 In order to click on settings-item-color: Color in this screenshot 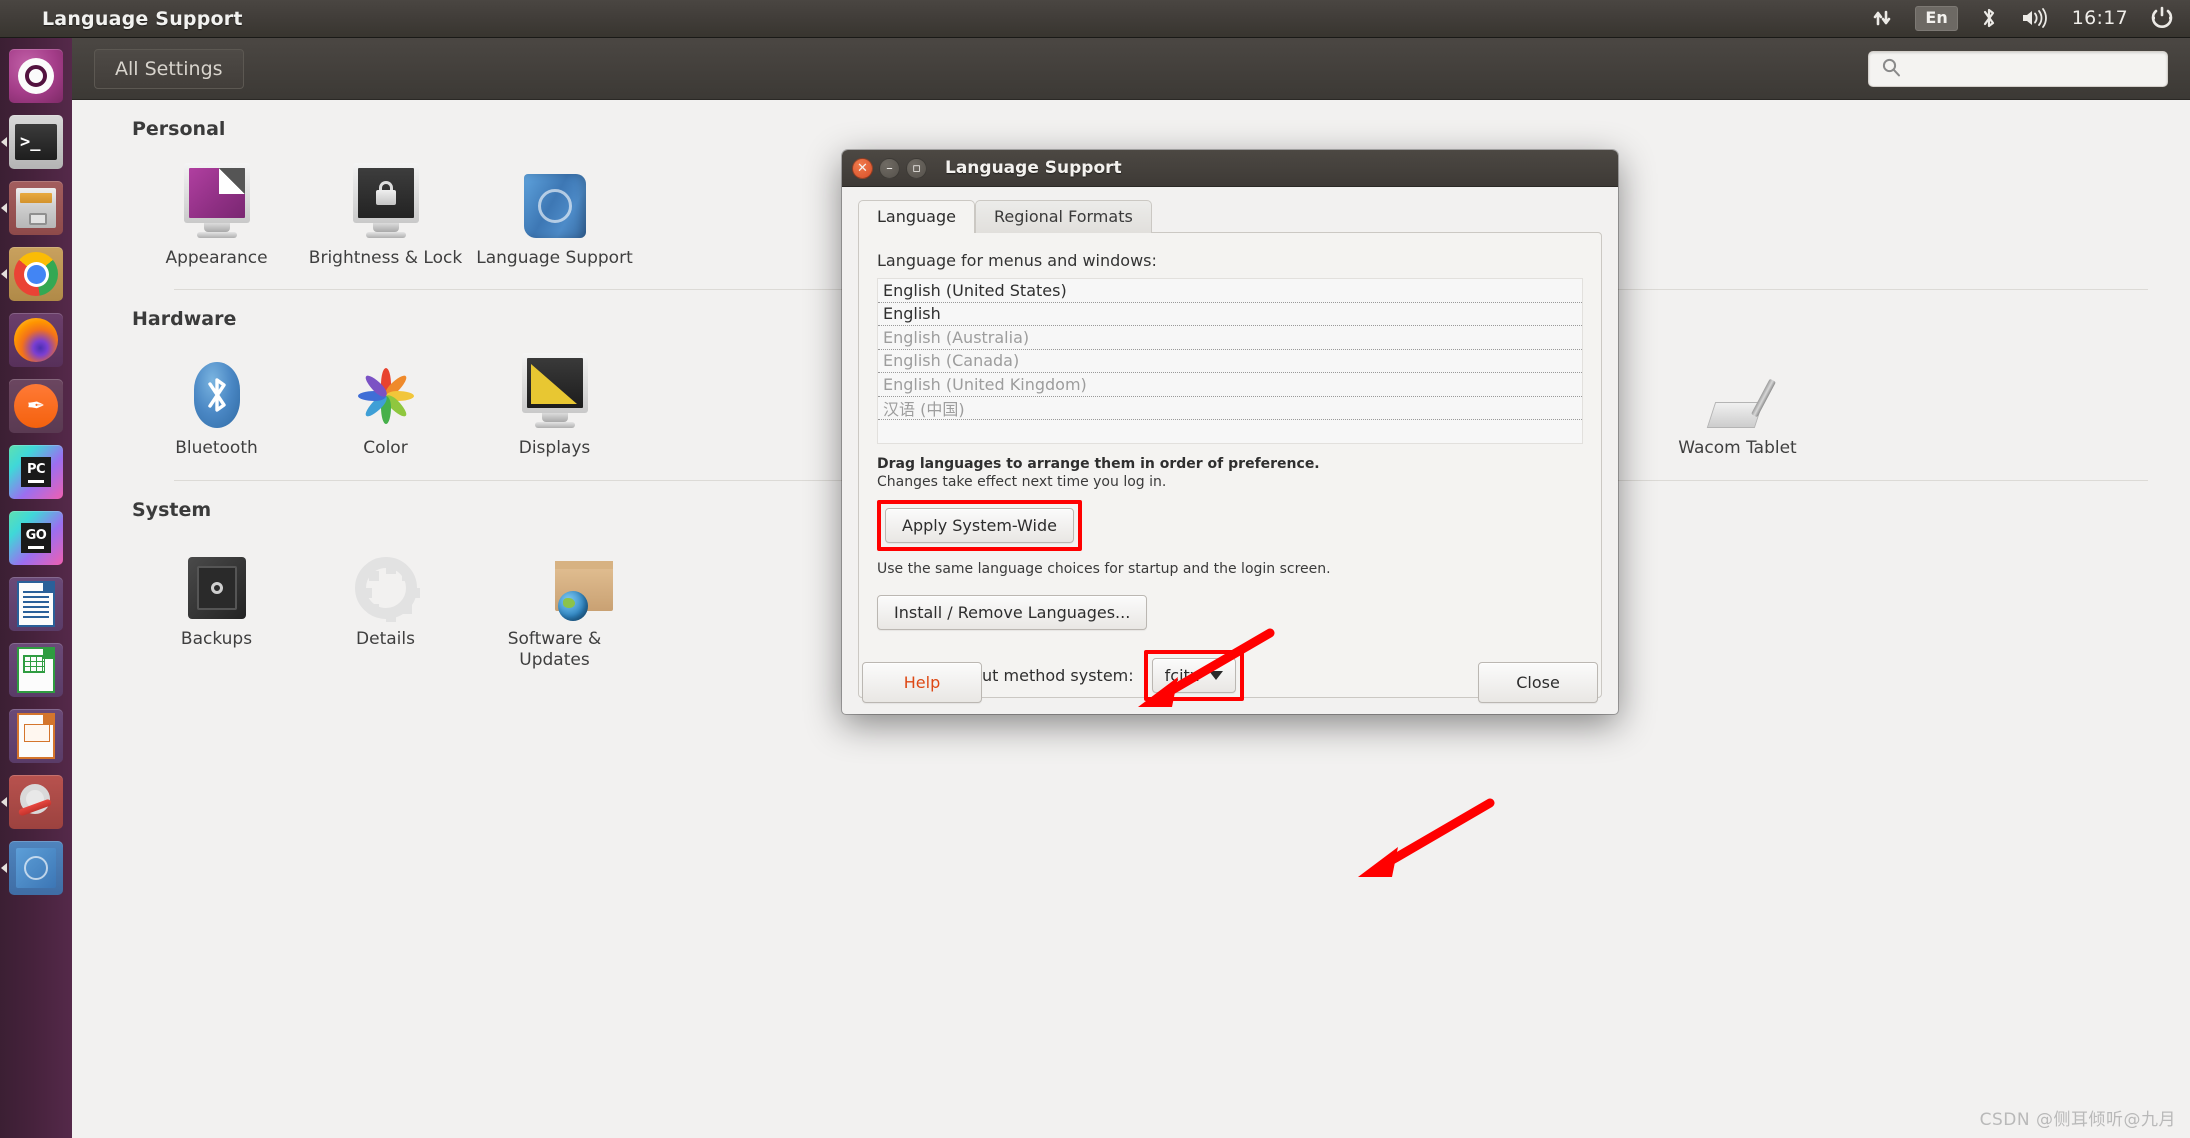, I will do `click(385, 402)`.